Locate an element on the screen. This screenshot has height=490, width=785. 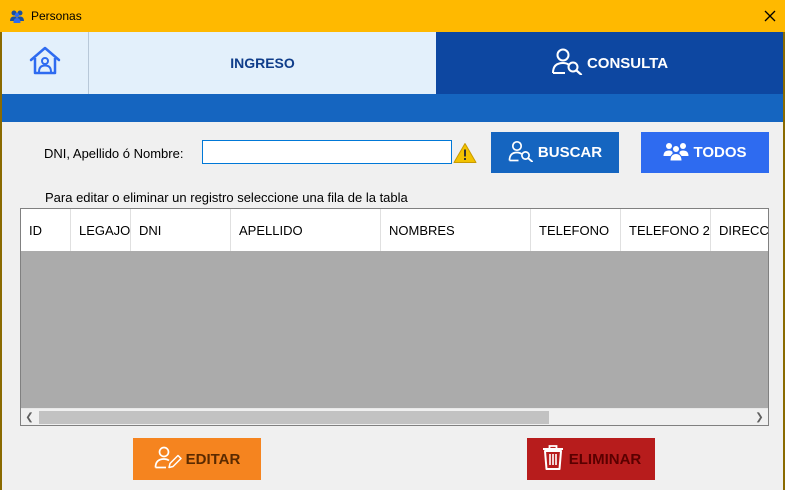
tab-consulta: CONSULTA is located at coordinates (609, 63).